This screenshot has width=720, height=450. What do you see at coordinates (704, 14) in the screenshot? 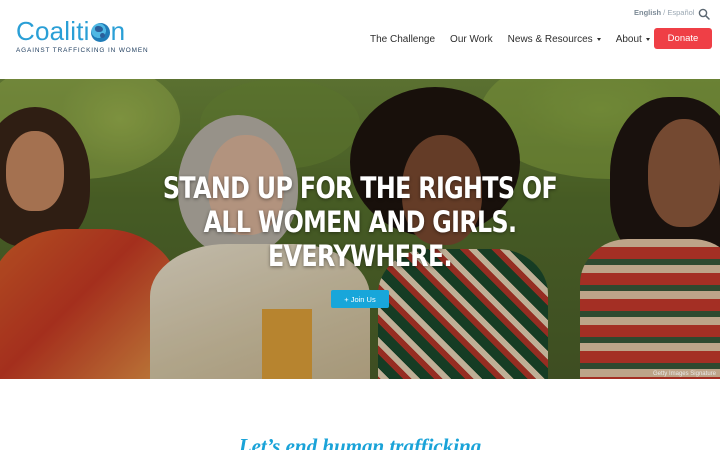
I see `search-icon` at bounding box center [704, 14].